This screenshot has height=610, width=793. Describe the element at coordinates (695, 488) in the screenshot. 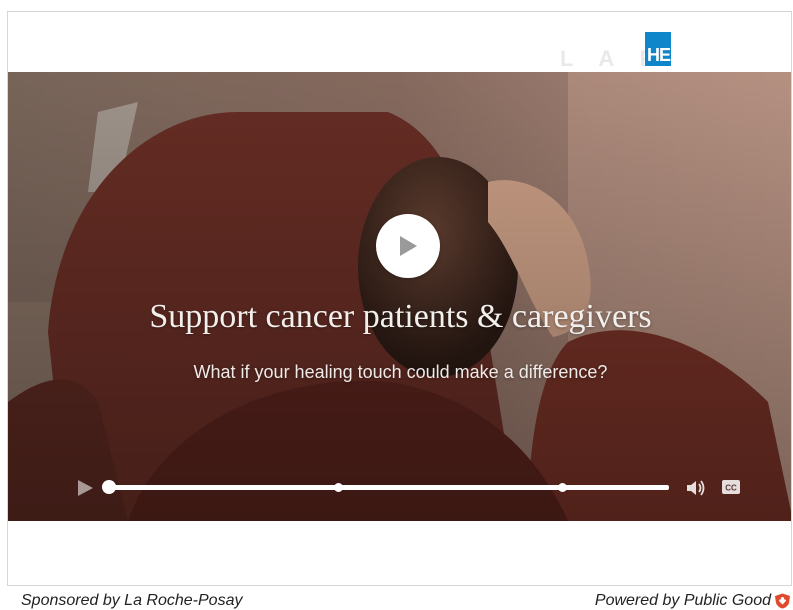

I see `volume-icon` at that location.